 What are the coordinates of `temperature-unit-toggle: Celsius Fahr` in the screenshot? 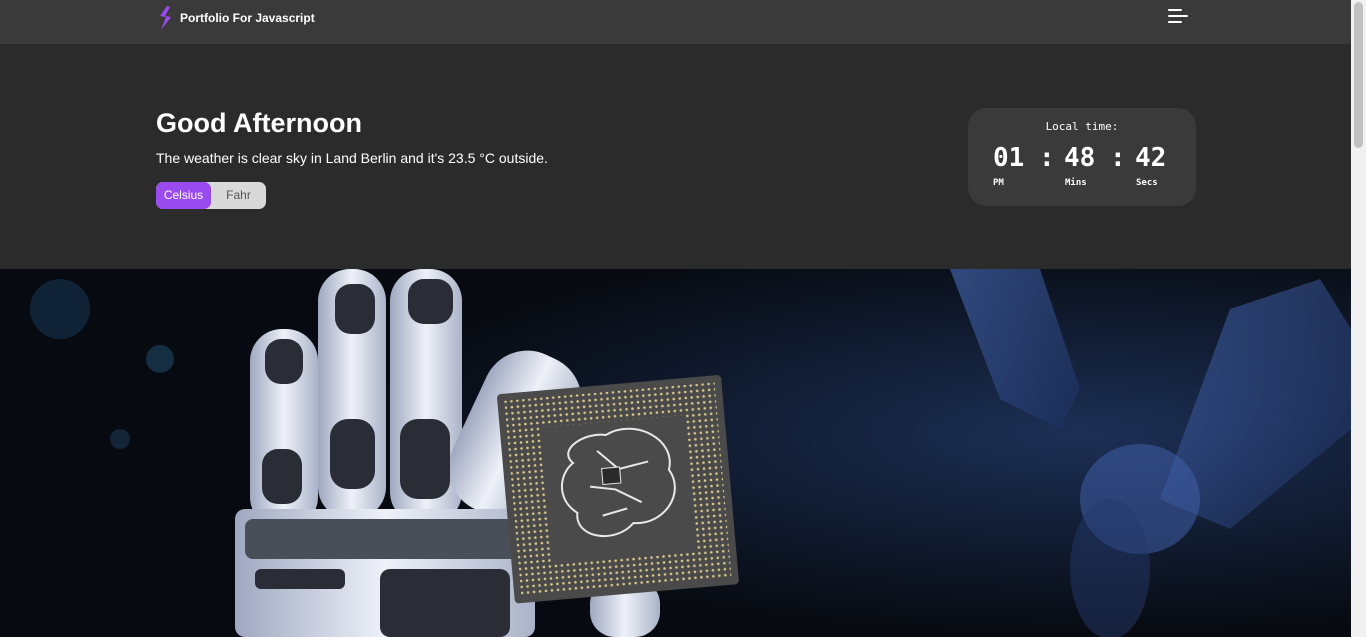 It's located at (211, 195).